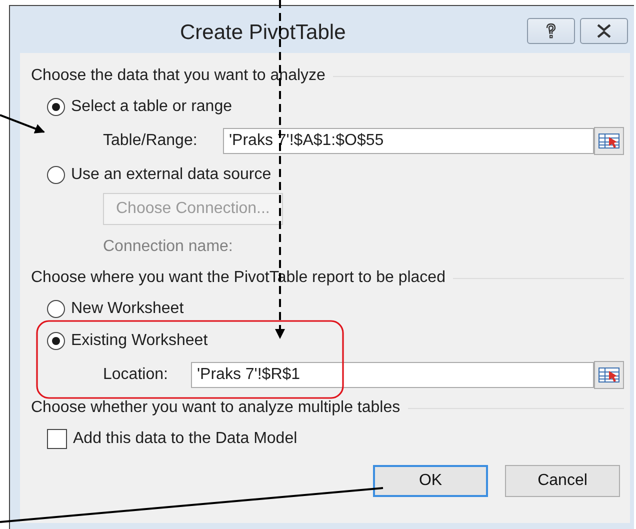 The width and height of the screenshot is (636, 529). Describe the element at coordinates (151, 107) in the screenshot. I see `radio-label: Select a table or range` at that location.